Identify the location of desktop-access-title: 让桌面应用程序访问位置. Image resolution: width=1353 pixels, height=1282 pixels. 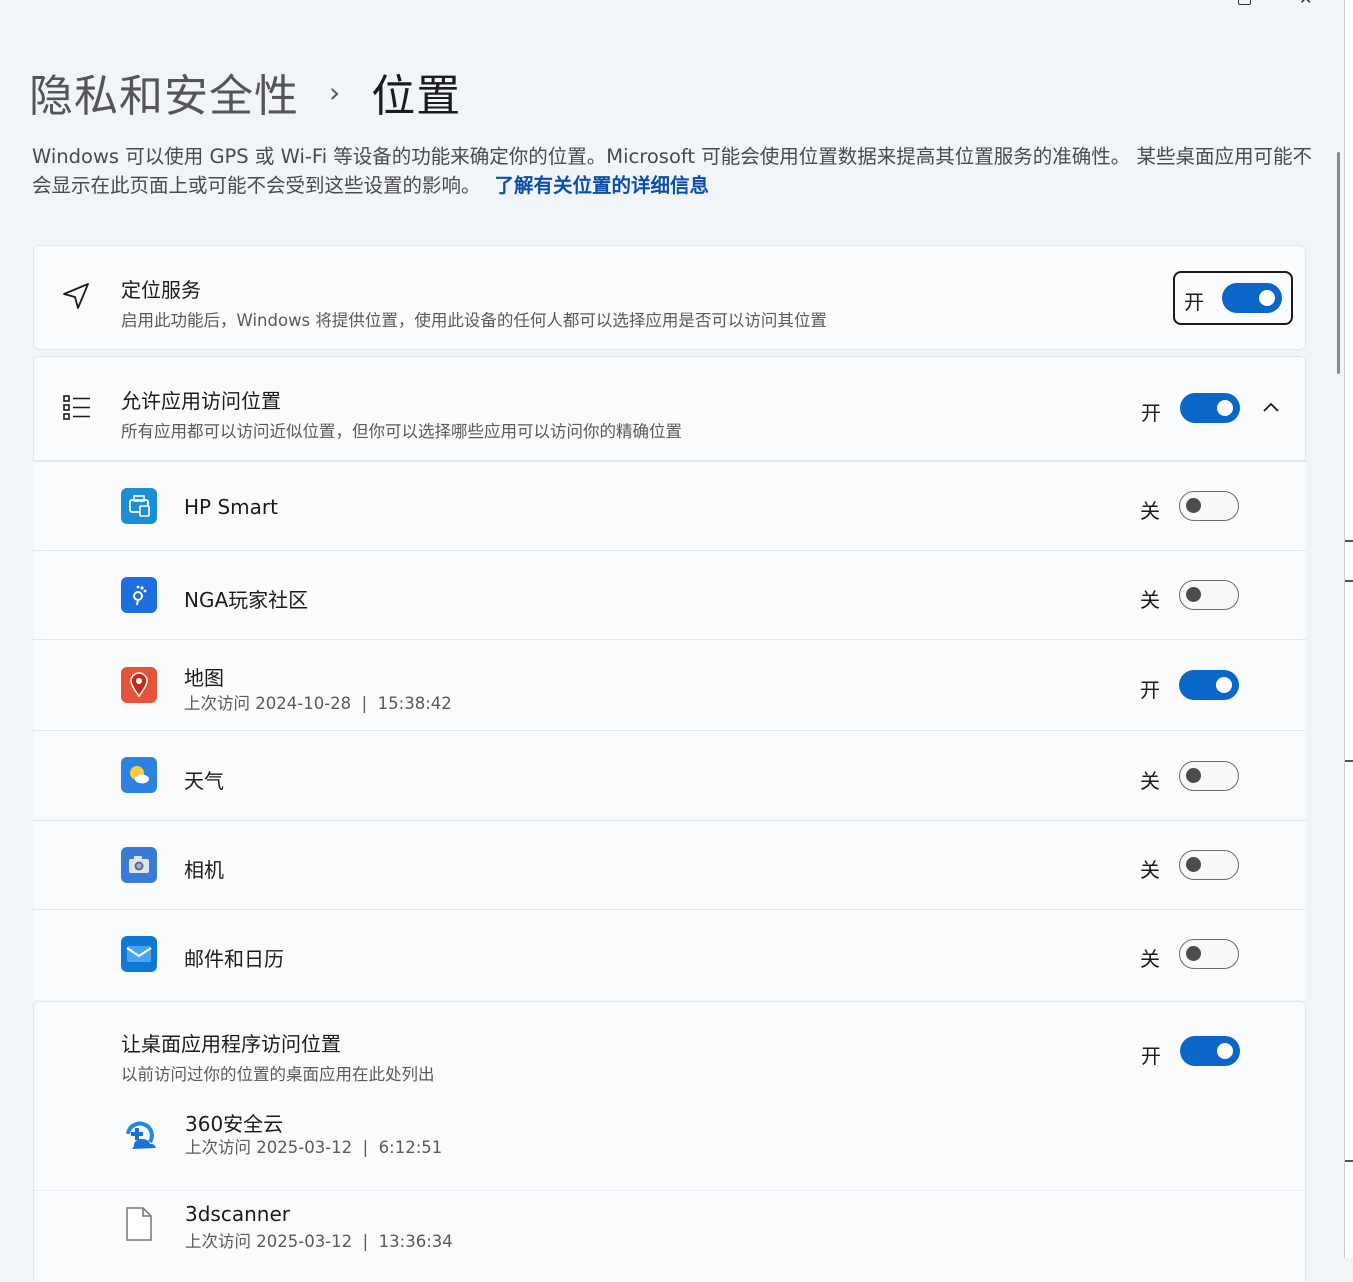
(231, 1044).